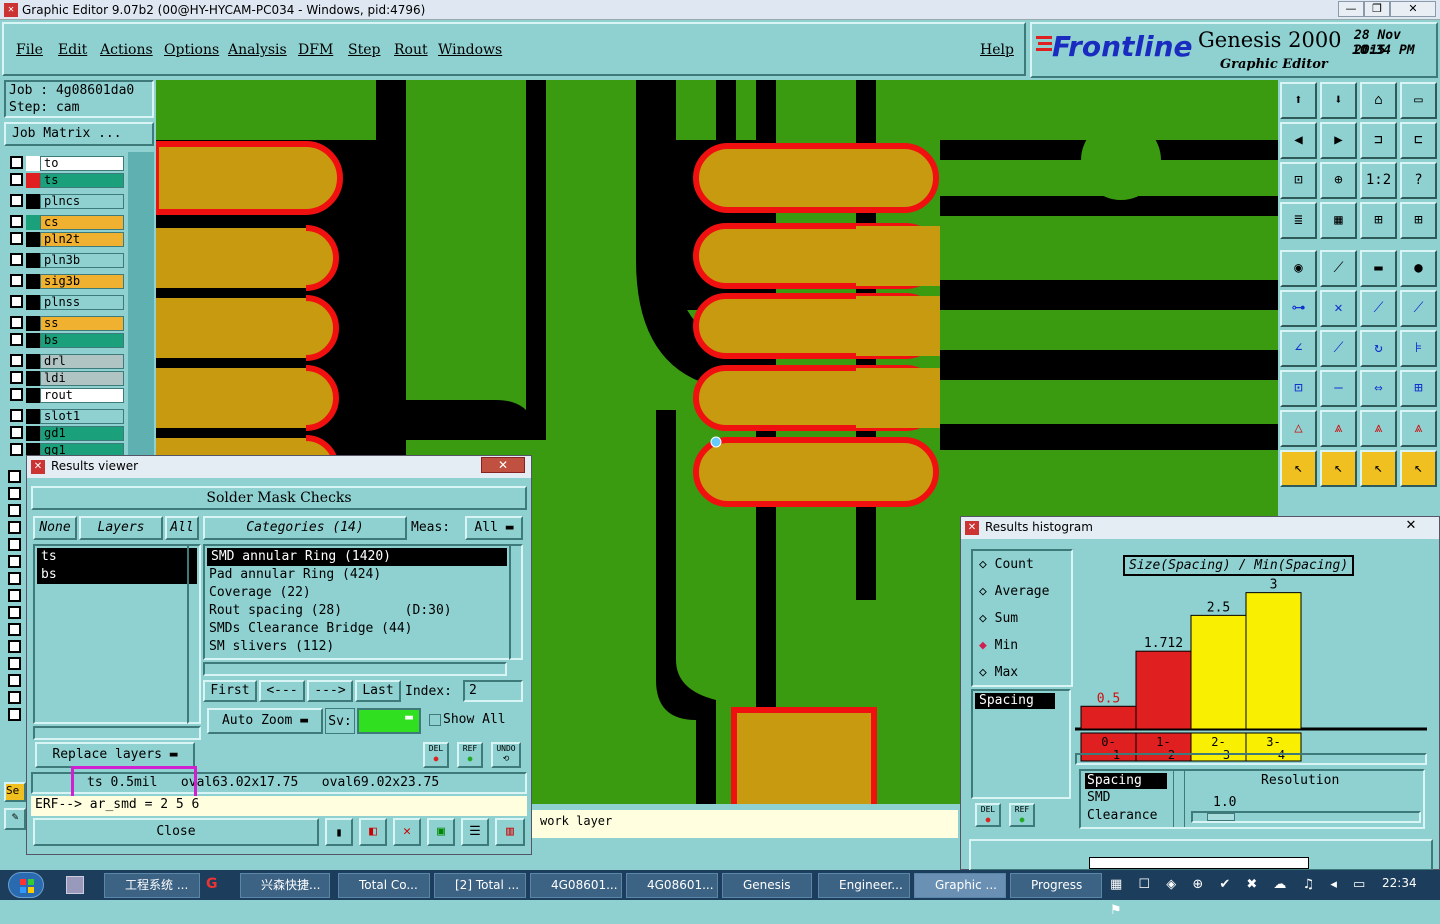 The image size is (1440, 924). What do you see at coordinates (364, 50) in the screenshot?
I see `menu-step: Step` at bounding box center [364, 50].